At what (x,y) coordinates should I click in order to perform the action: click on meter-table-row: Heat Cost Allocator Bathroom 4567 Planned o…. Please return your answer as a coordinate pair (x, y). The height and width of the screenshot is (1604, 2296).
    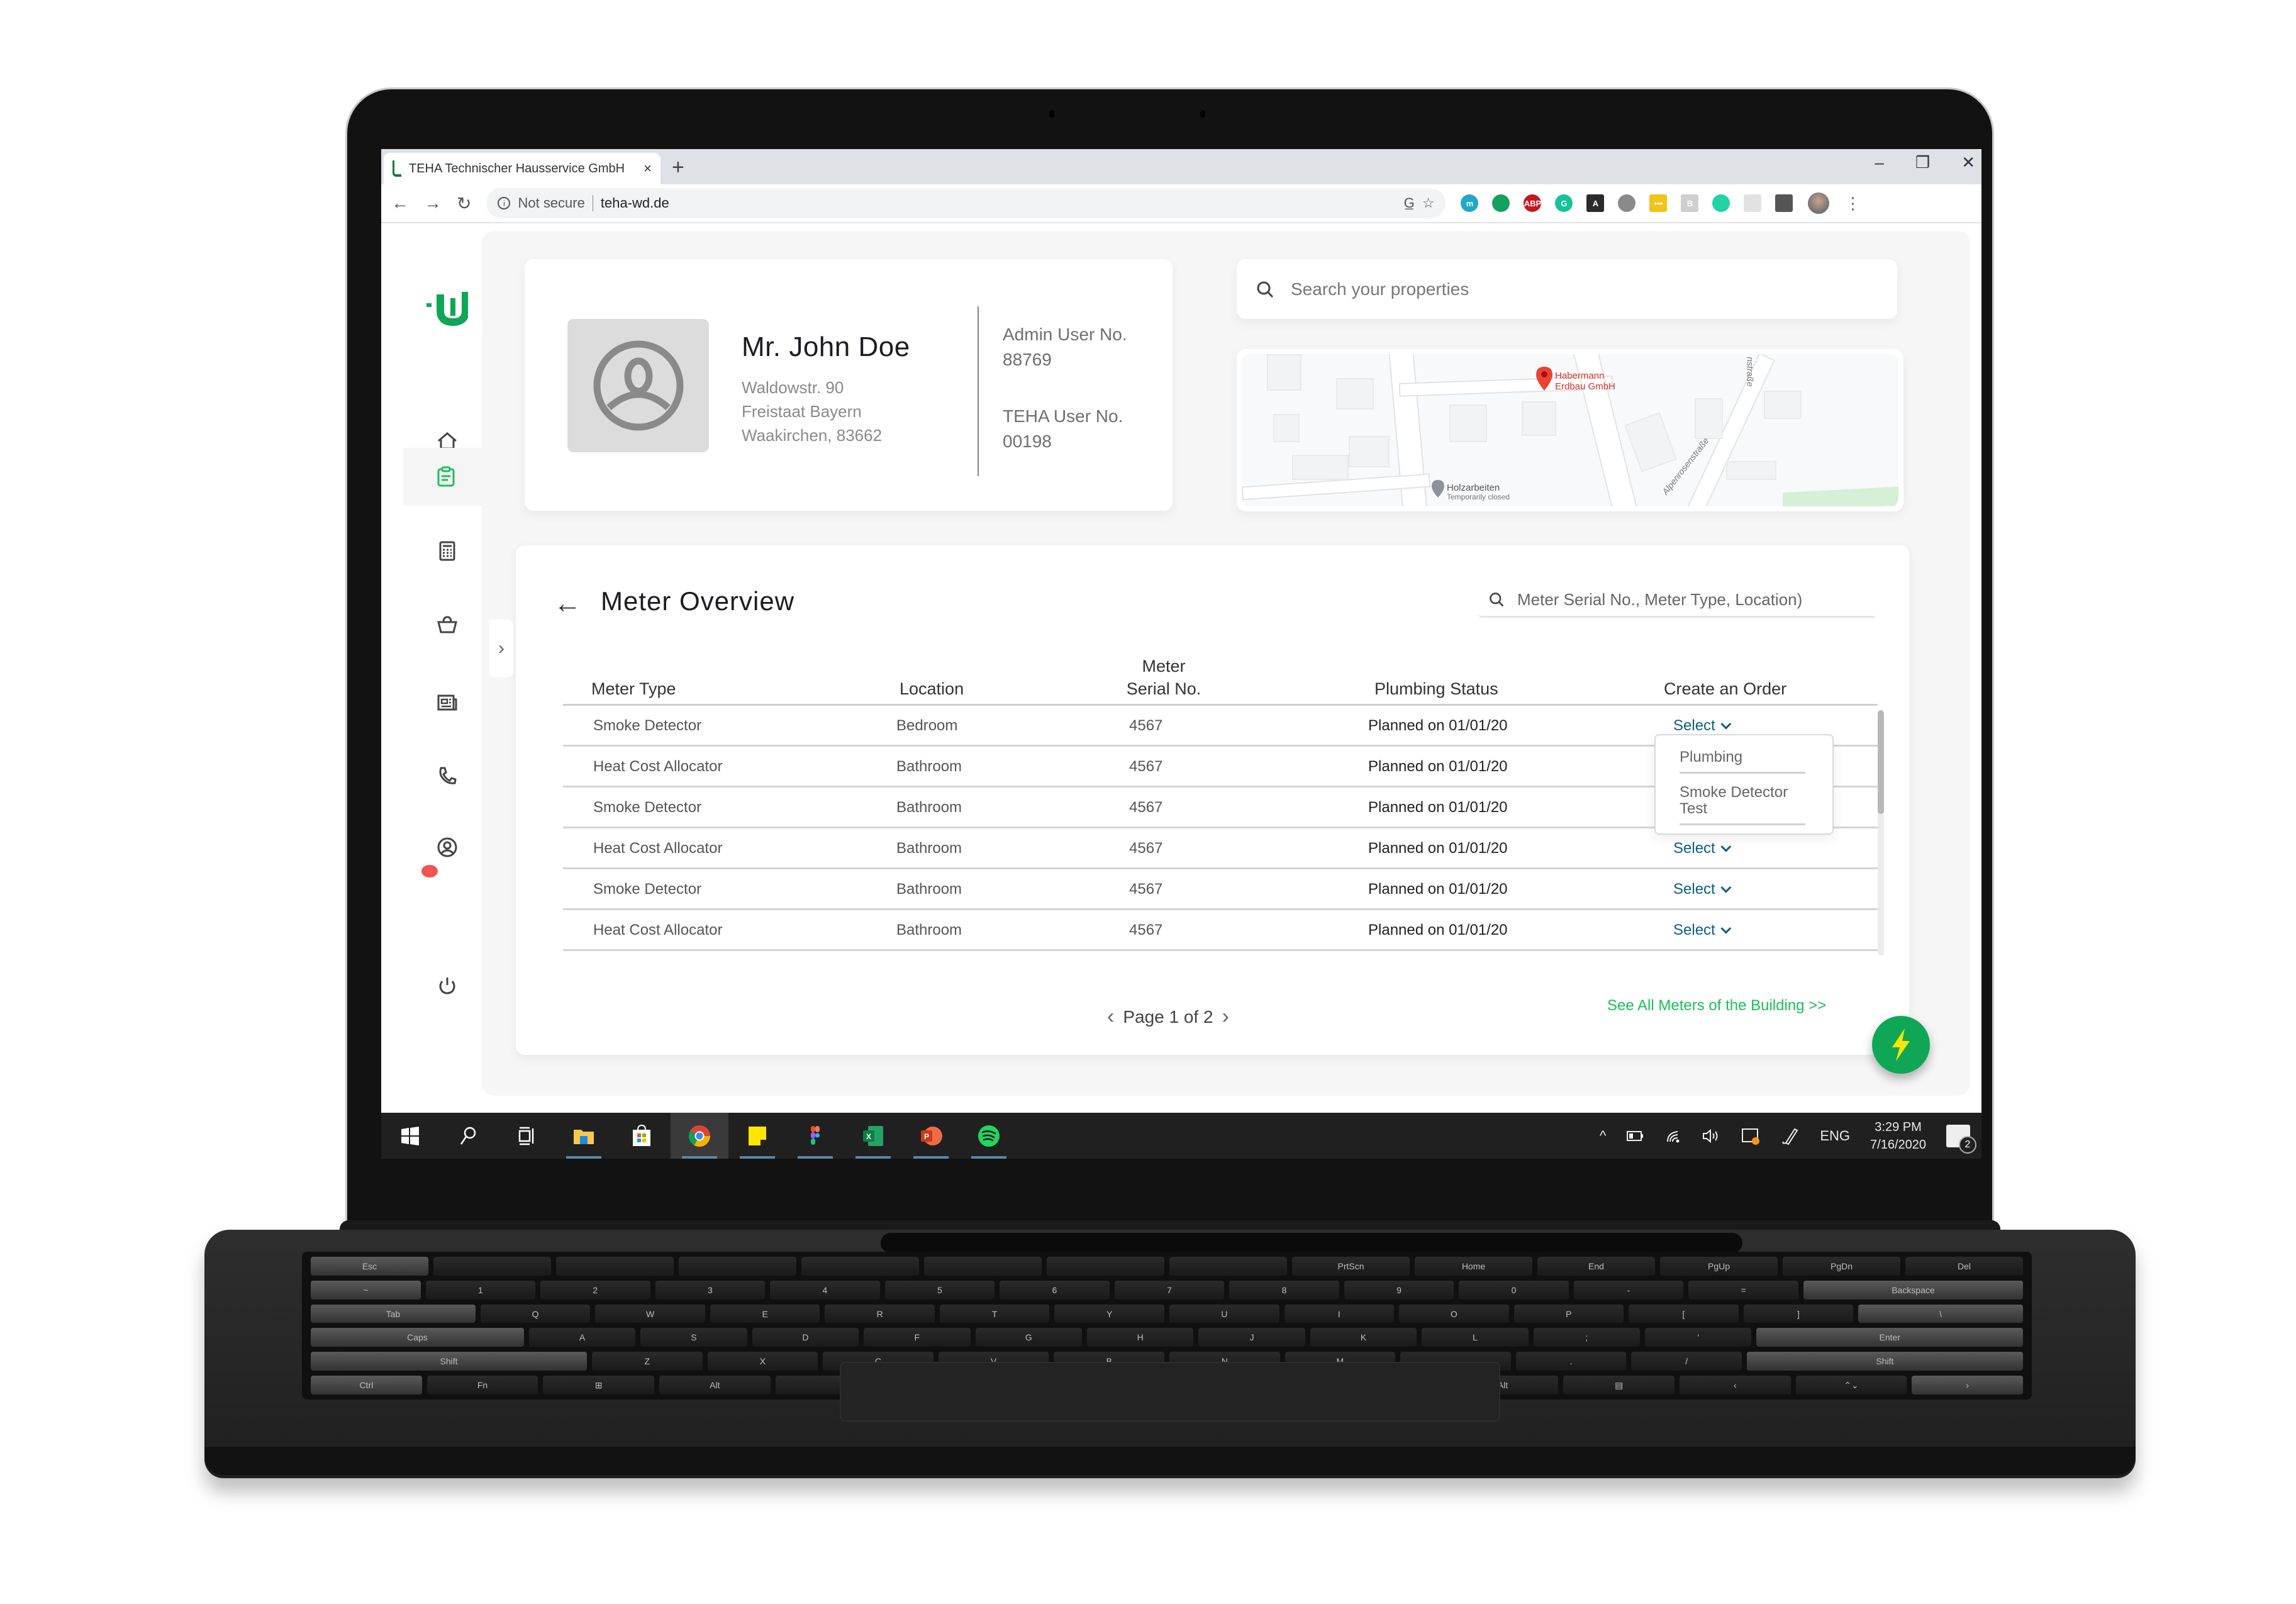
    Looking at the image, I should click on (1220, 930).